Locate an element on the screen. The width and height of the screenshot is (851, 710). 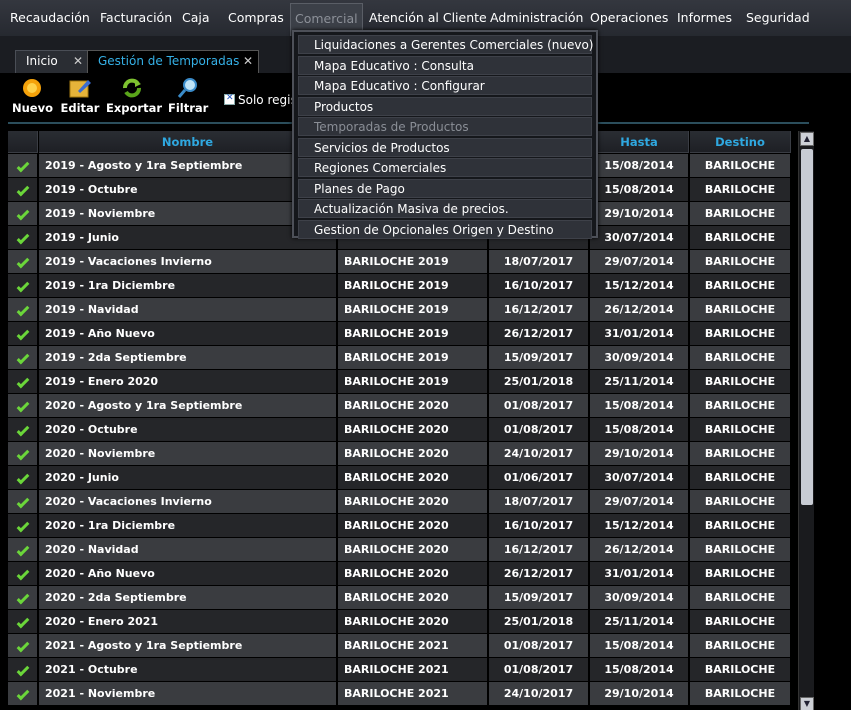
cell-nombre: 2019 - Navidad is located at coordinates (188, 309).